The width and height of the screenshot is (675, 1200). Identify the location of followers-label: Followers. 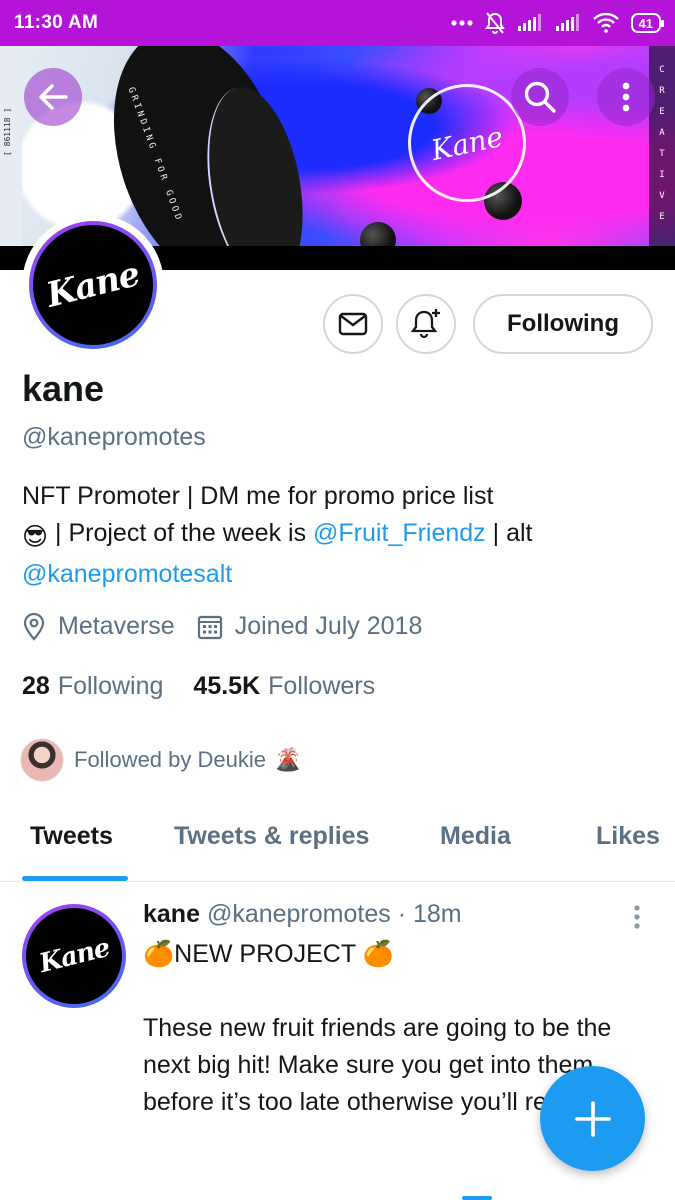
(322, 686).